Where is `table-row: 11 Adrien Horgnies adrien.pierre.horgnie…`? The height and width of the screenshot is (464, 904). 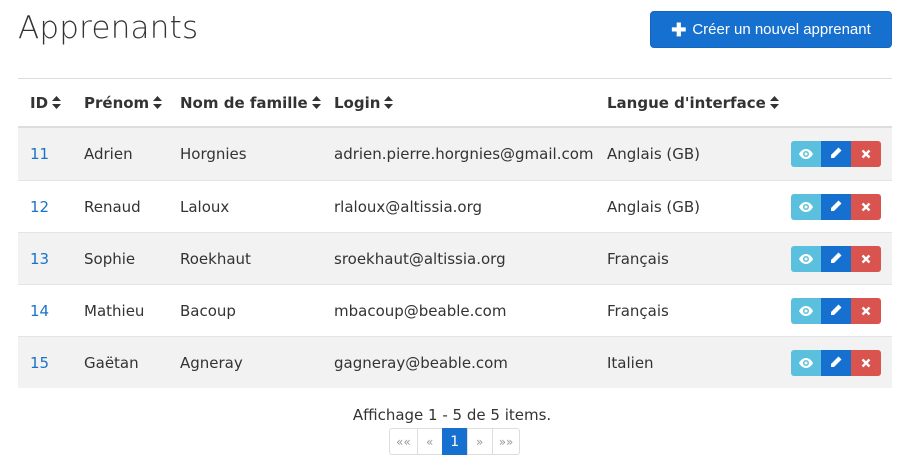 table-row: 11 Adrien Horgnies adrien.pierre.horgnie… is located at coordinates (455, 154).